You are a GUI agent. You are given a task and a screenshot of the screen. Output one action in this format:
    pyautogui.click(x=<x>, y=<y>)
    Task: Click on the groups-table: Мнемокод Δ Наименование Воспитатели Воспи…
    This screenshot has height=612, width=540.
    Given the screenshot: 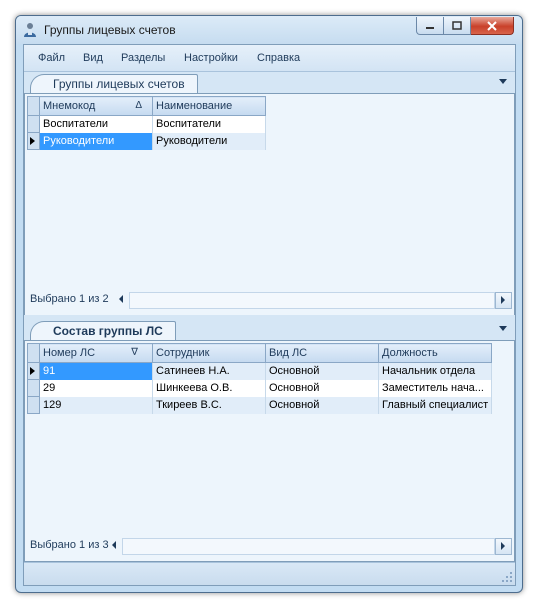 What is the action you would take?
    pyautogui.click(x=146, y=123)
    